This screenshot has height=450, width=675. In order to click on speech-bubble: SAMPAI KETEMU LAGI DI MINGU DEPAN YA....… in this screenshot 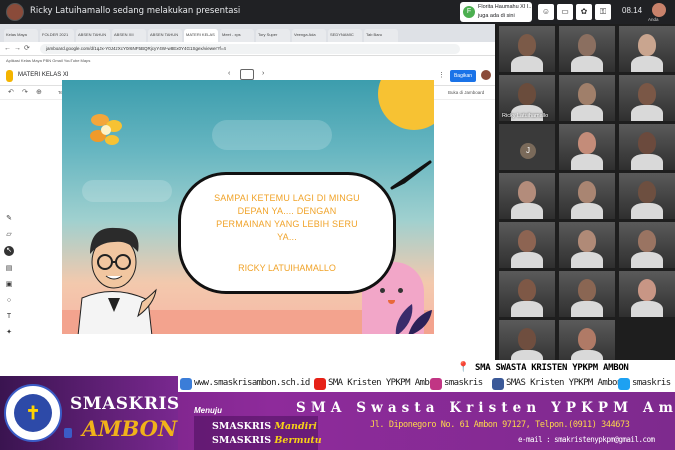, I will do `click(287, 233)`.